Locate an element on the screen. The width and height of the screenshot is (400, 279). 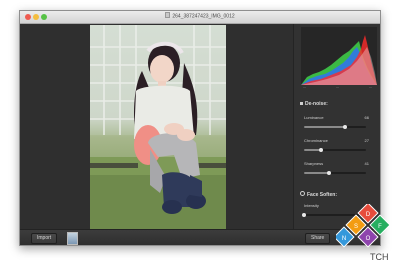
window-title-area: 264_387247423_IMG_0012 is located at coordinates (200, 16).